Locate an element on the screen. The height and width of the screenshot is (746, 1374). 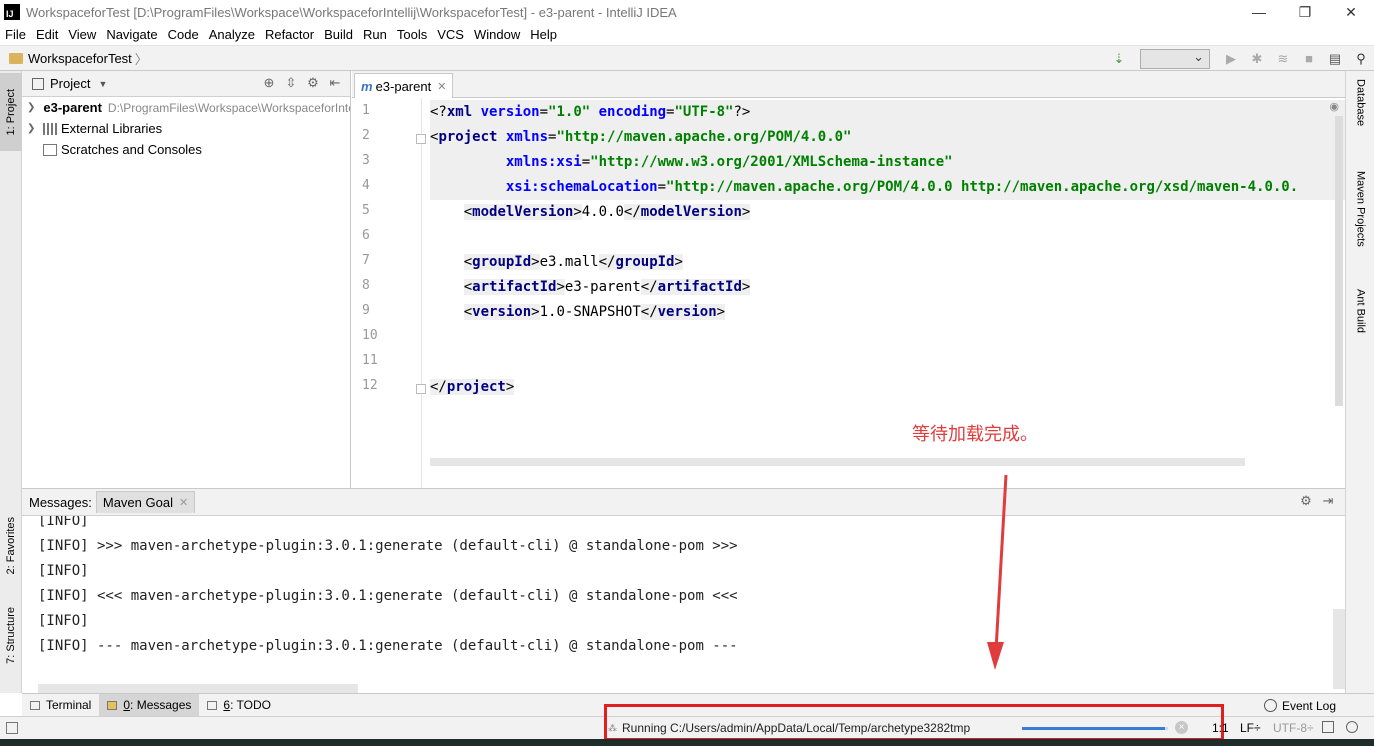
stop-icon: ■ is located at coordinates (1309, 58).